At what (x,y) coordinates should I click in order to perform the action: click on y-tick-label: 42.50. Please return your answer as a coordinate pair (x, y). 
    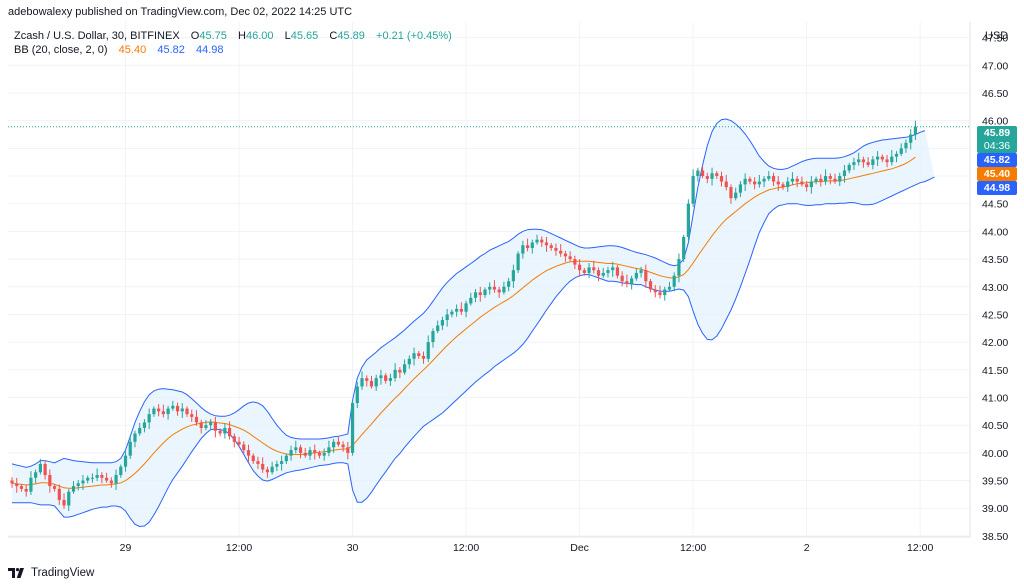
    Looking at the image, I should click on (995, 315).